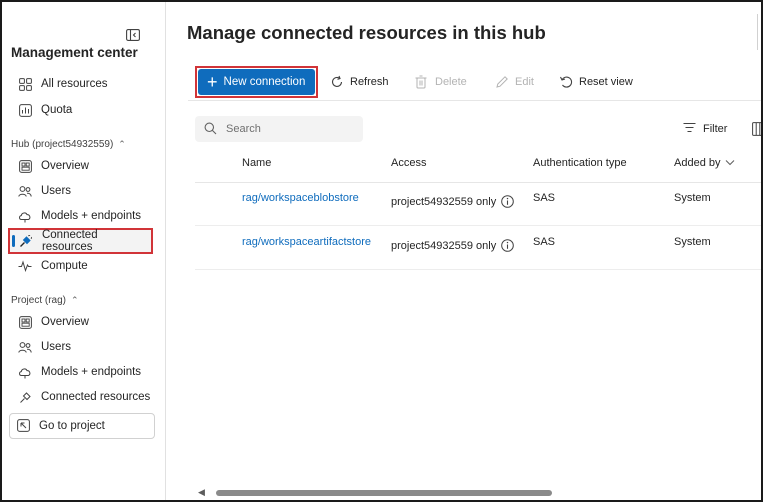 The width and height of the screenshot is (763, 502). What do you see at coordinates (45, 300) in the screenshot?
I see `project-section-header: Project (rag) ⌃` at bounding box center [45, 300].